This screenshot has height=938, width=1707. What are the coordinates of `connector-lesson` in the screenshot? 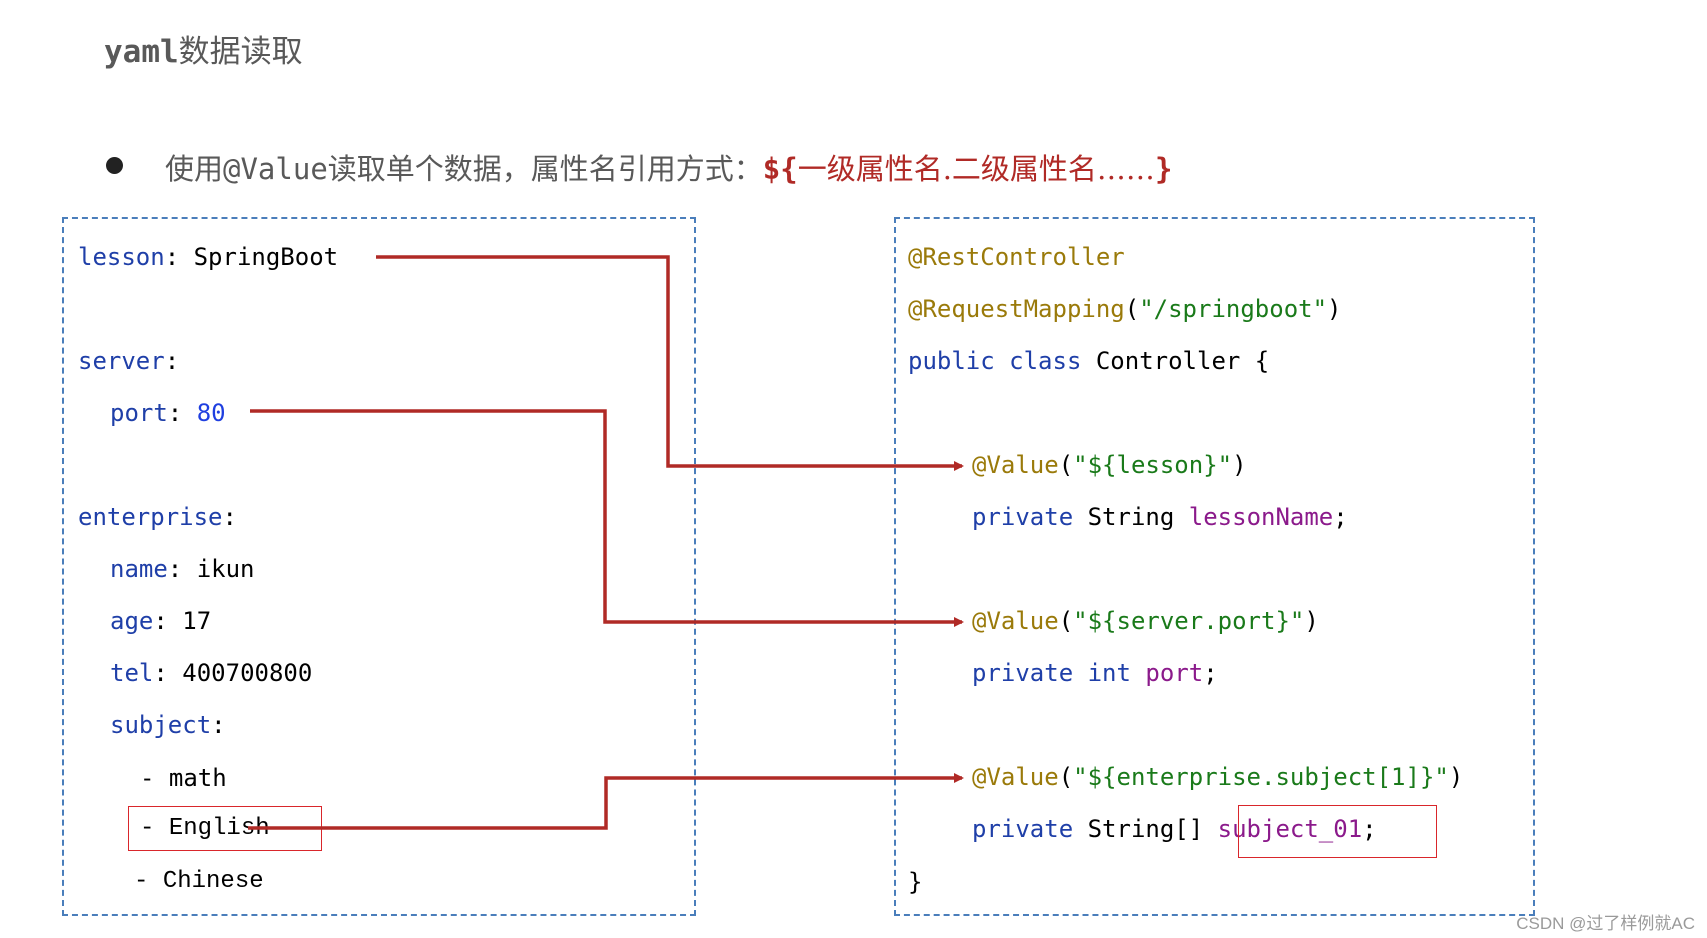 It's located at (670, 363).